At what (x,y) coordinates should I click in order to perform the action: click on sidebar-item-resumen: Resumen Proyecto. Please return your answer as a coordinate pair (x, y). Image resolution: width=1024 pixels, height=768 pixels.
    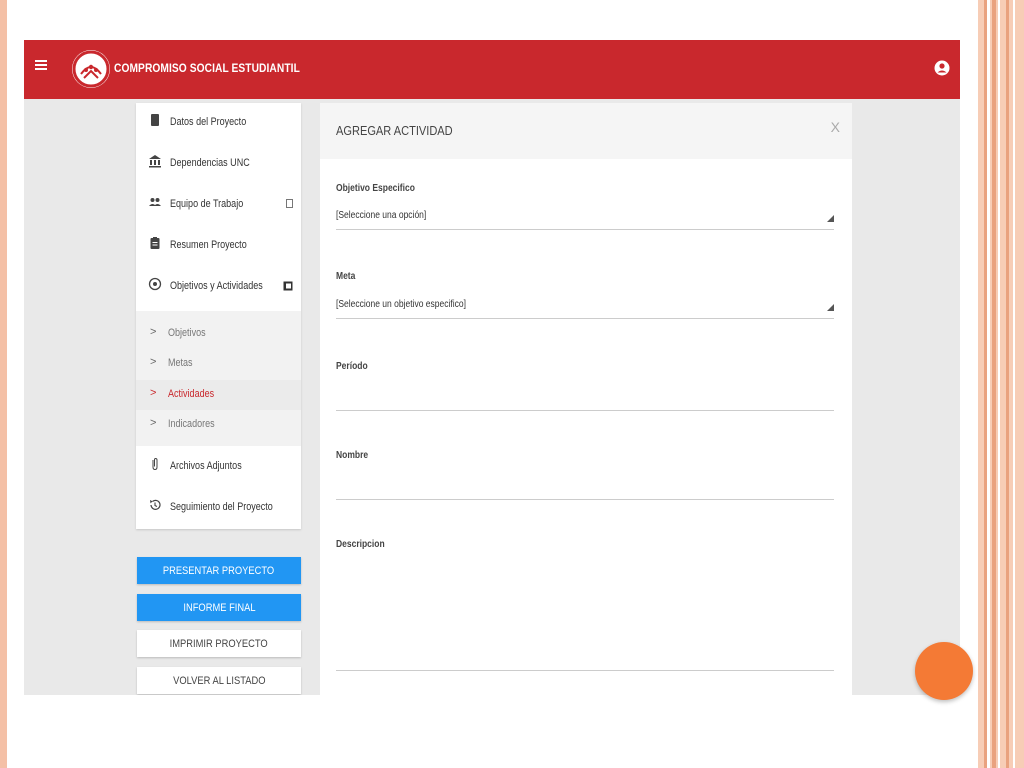
    Looking at the image, I should click on (218, 246).